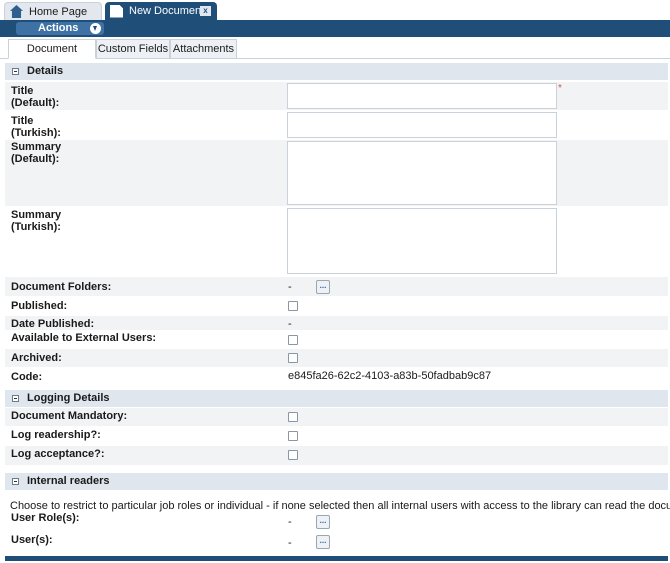 This screenshot has width=670, height=563. Describe the element at coordinates (293, 340) in the screenshot. I see `available-external-checkbox` at that location.